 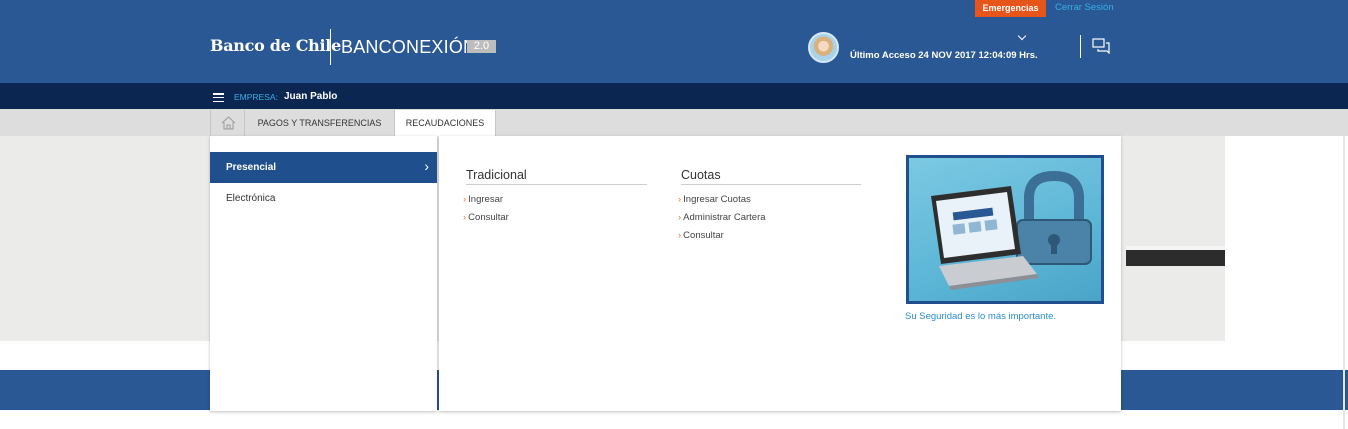 What do you see at coordinates (556, 176) in the screenshot?
I see `column-title-tradicional: Tradicional` at bounding box center [556, 176].